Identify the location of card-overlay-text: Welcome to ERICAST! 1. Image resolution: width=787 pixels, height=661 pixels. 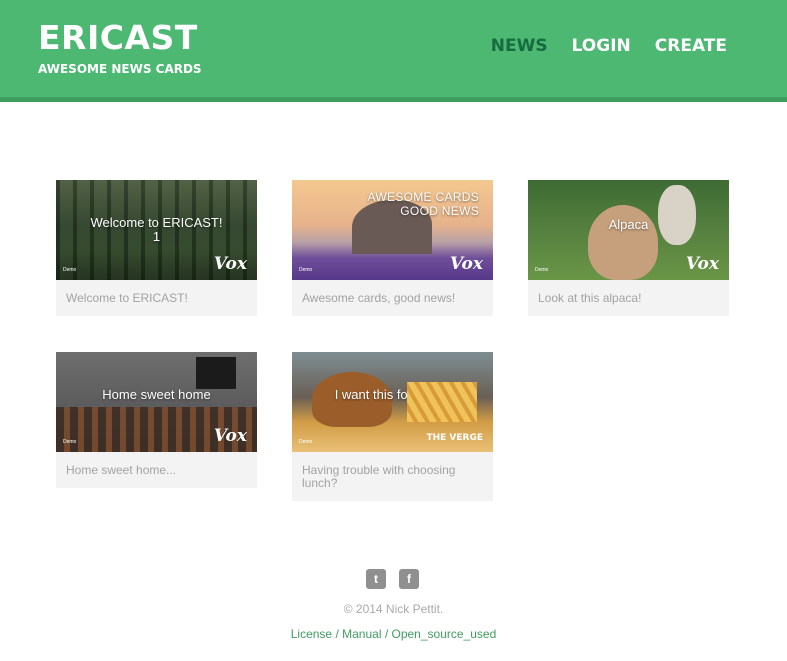
(156, 229).